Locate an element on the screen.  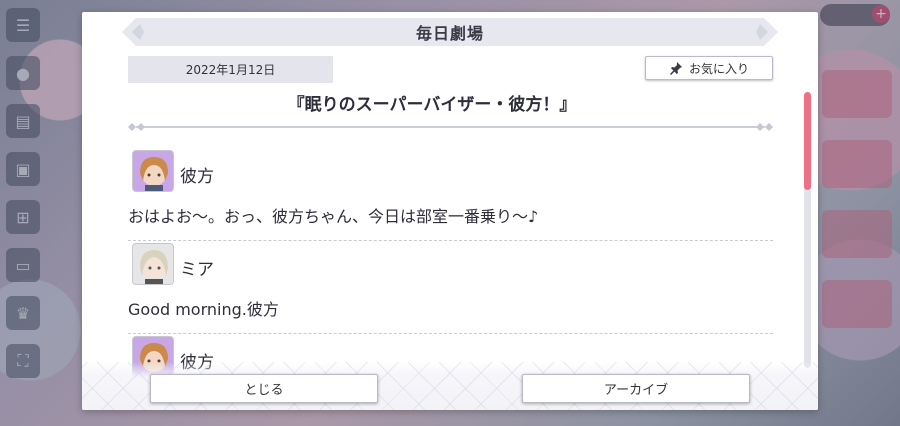
scroll-thumb is located at coordinates (807, 141).